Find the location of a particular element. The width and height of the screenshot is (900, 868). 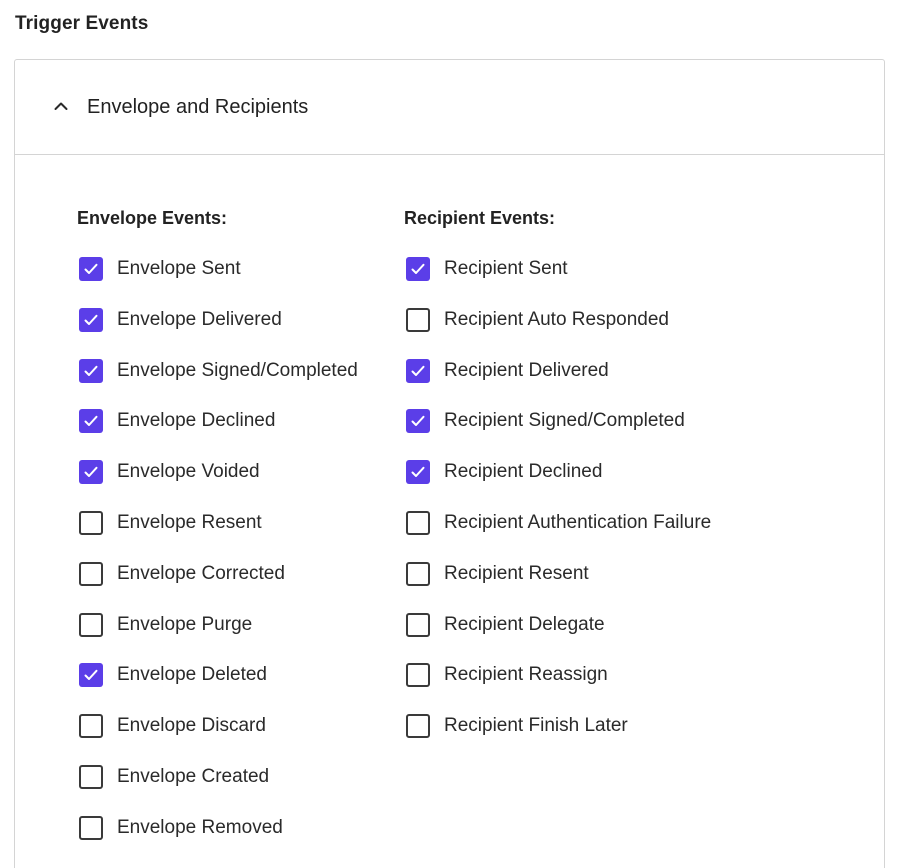

checkbox-item-recipient-authentication-failure: Recipient Authentication Failure is located at coordinates (557, 536).